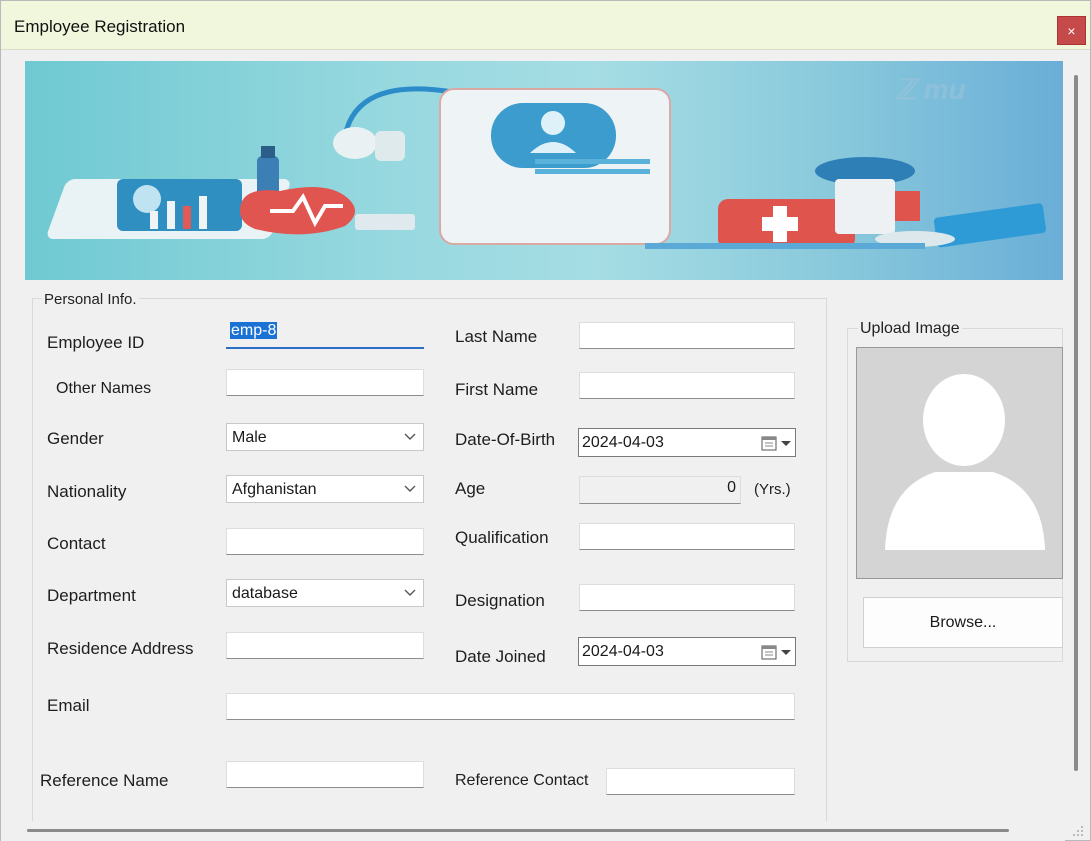  Describe the element at coordinates (1076, 423) in the screenshot. I see `vertical-scrollbar-thumb` at that location.